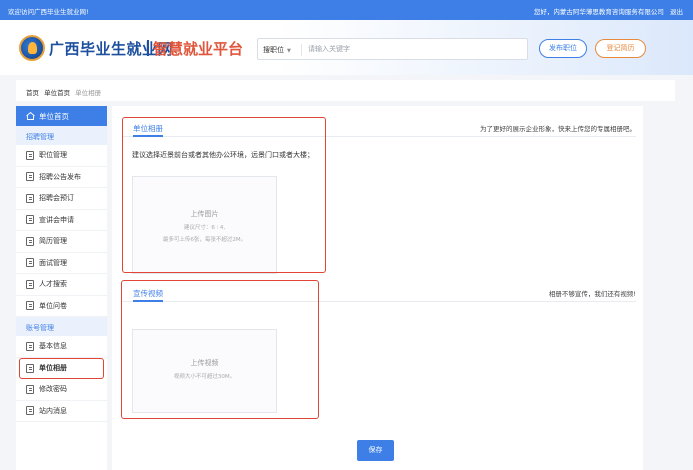  What do you see at coordinates (88, 93) in the screenshot?
I see `breadcrumb-current: 单位相册` at bounding box center [88, 93].